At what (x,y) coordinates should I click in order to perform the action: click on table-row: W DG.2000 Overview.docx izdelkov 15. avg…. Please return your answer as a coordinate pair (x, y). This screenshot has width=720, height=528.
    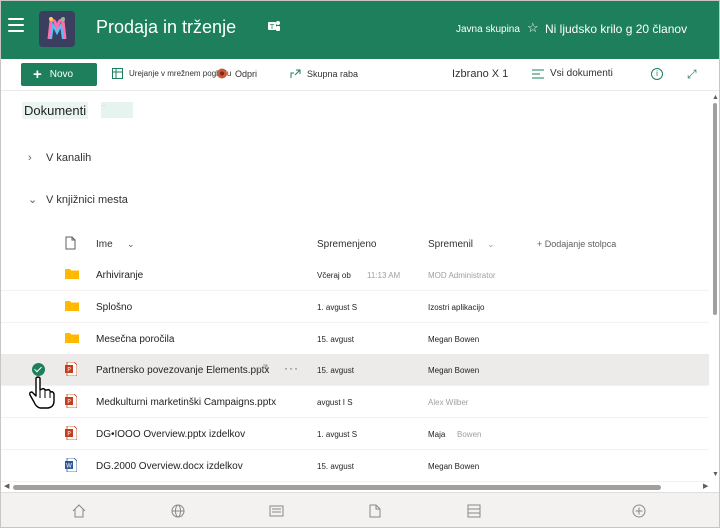
    Looking at the image, I should click on (355, 466).